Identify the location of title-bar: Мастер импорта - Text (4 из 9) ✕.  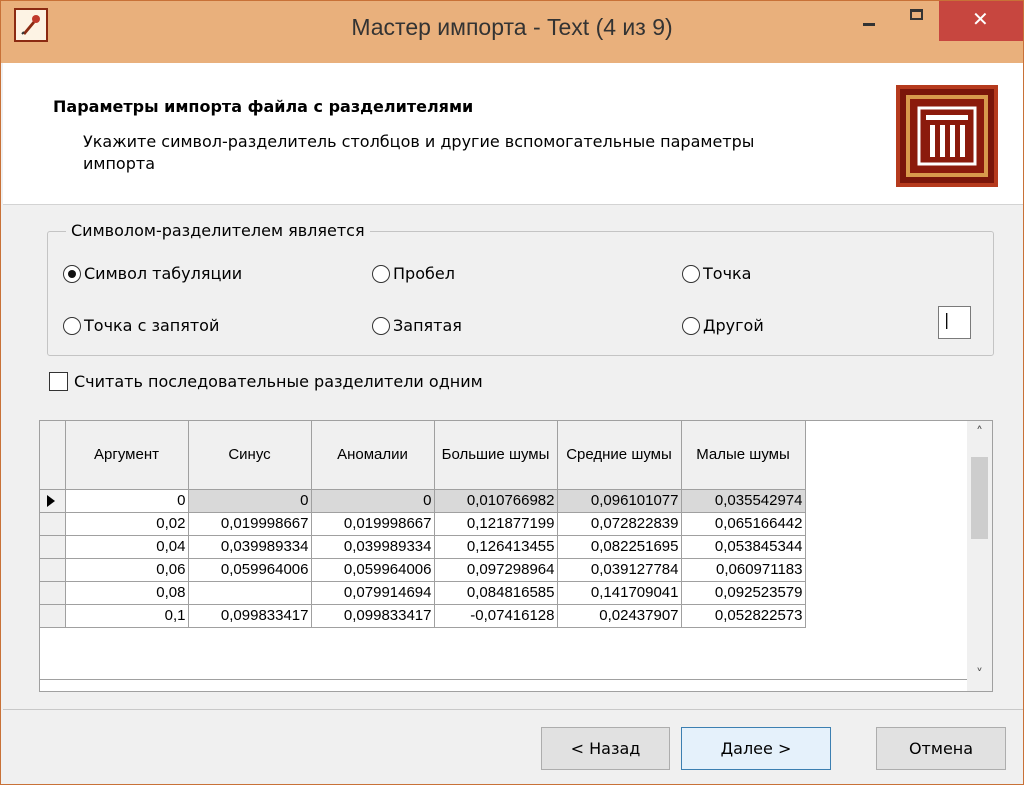
(512, 32).